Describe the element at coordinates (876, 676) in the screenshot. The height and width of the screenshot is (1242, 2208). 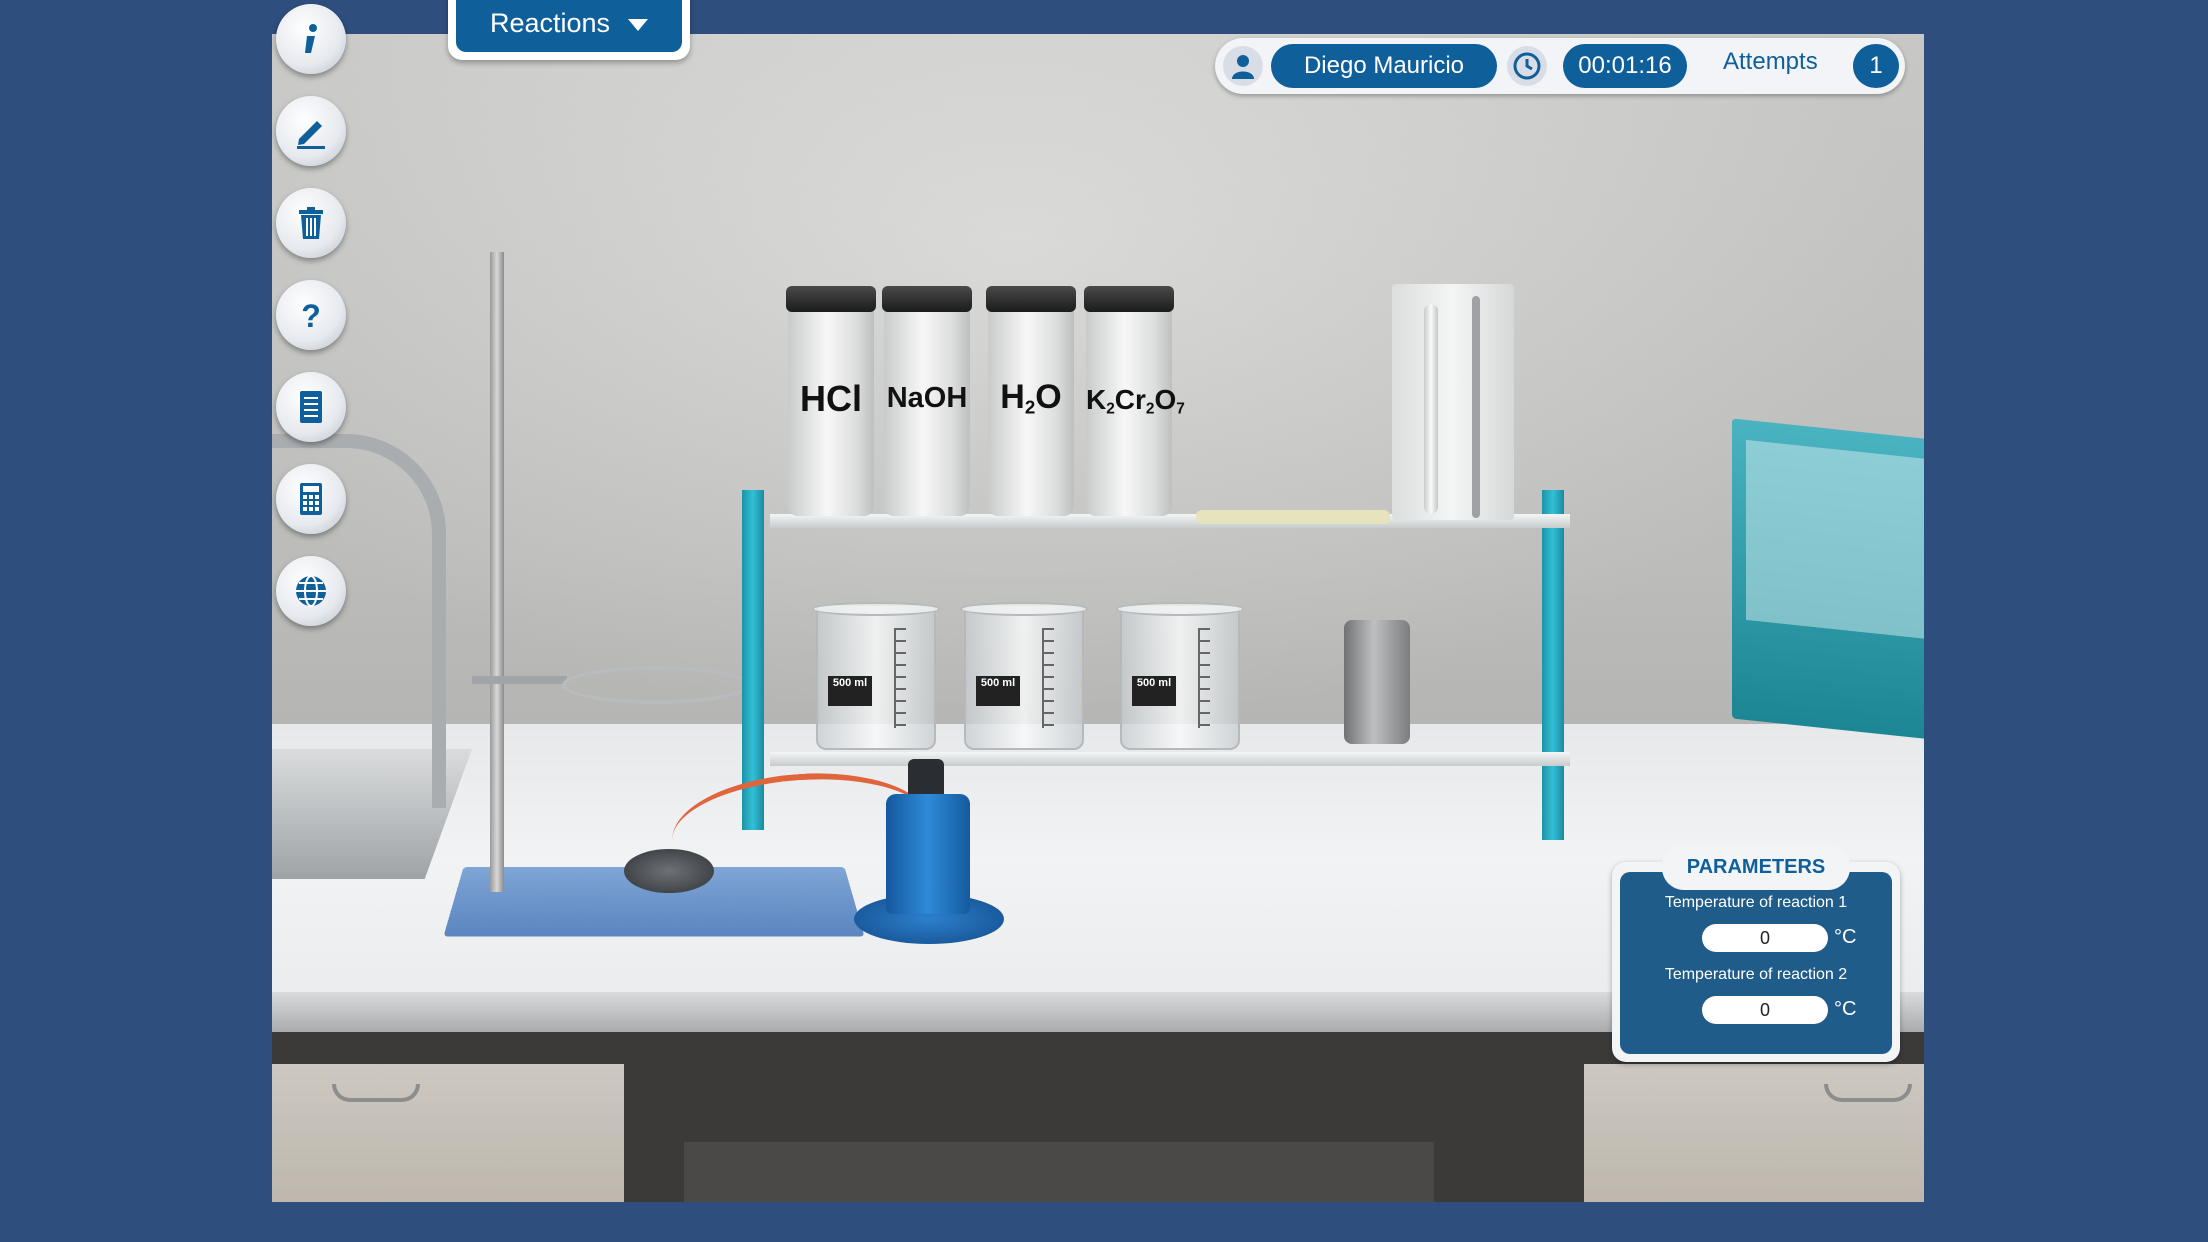
I see `beaker-1: 500 ml` at that location.